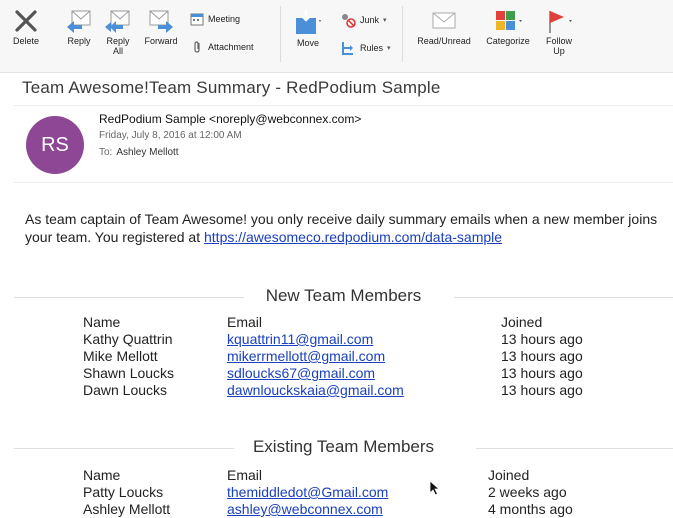  I want to click on move-icon, so click(308, 22).